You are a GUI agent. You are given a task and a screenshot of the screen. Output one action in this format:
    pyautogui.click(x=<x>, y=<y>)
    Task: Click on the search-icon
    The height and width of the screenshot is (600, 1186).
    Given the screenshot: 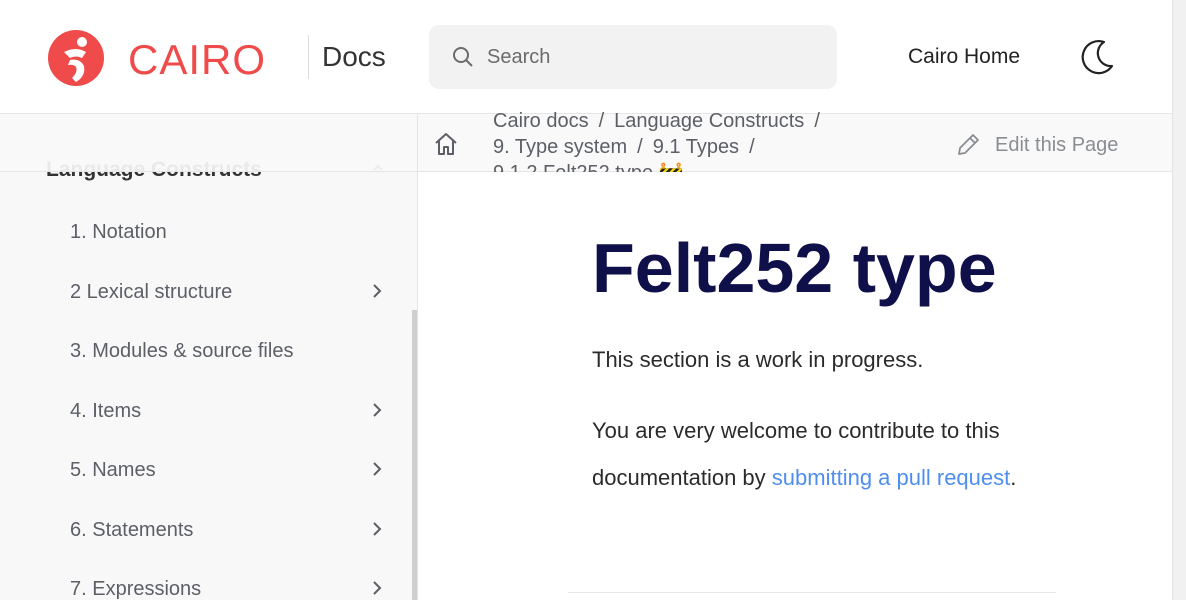 What is the action you would take?
    pyautogui.click(x=463, y=57)
    